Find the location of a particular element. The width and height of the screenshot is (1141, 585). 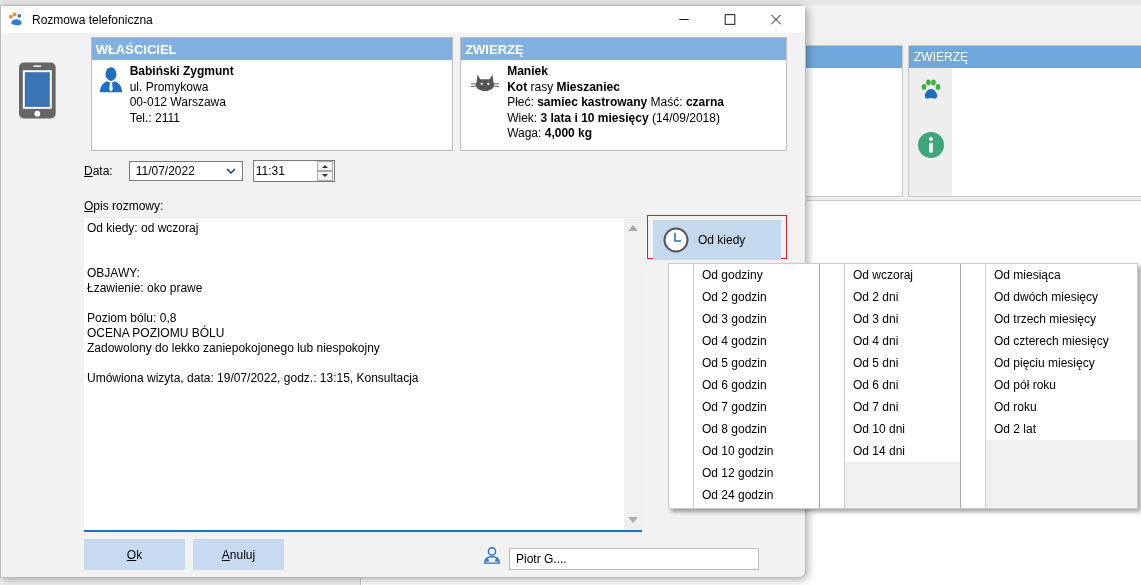

pet-text: Waga: 4,000 kg is located at coordinates (550, 134).